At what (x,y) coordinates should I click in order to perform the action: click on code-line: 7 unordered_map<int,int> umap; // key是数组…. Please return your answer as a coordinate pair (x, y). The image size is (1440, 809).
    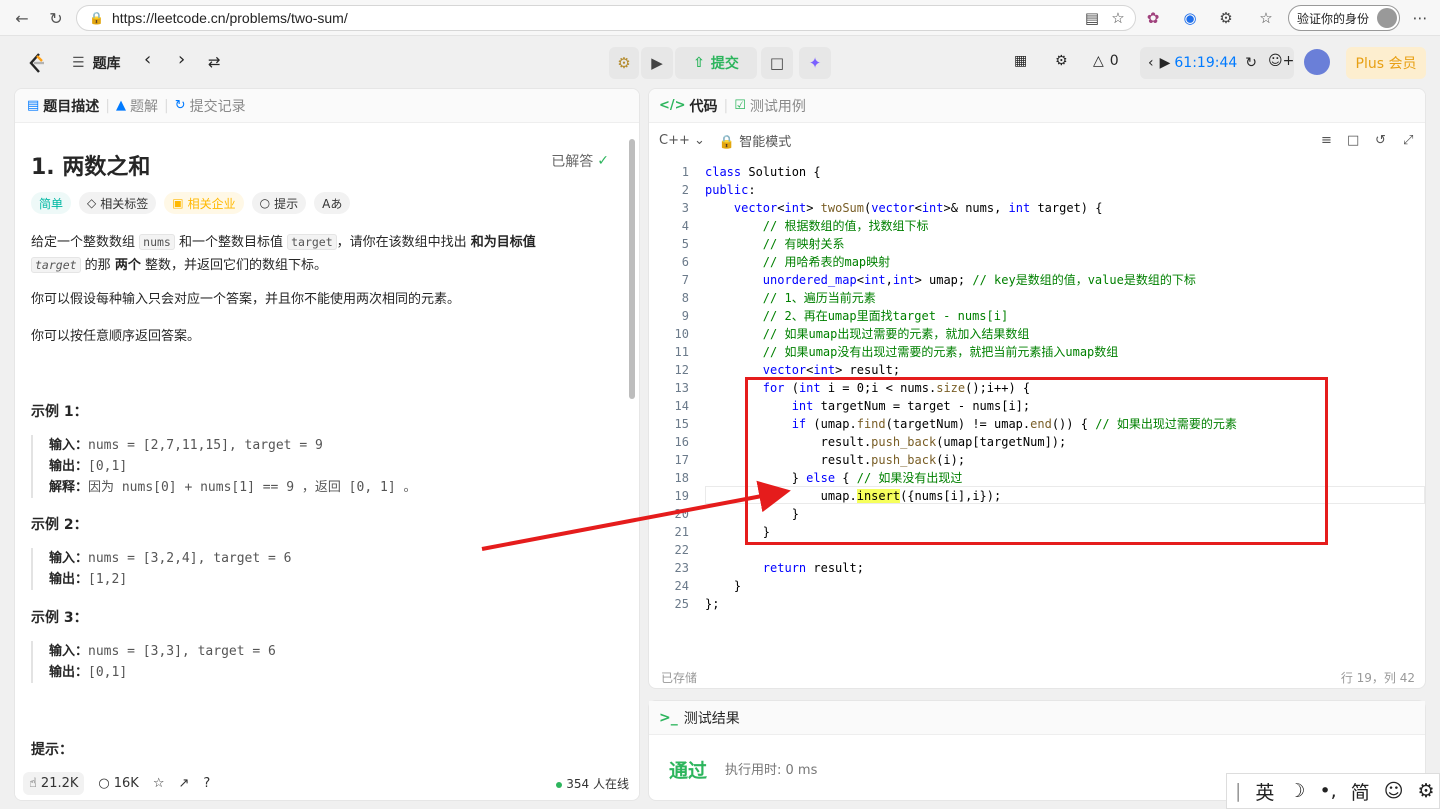
    Looking at the image, I should click on (1037, 280).